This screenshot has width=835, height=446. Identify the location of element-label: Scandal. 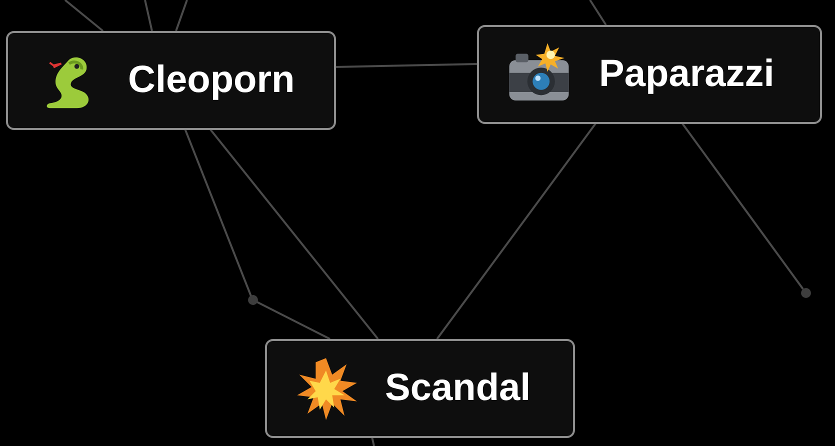
(458, 388).